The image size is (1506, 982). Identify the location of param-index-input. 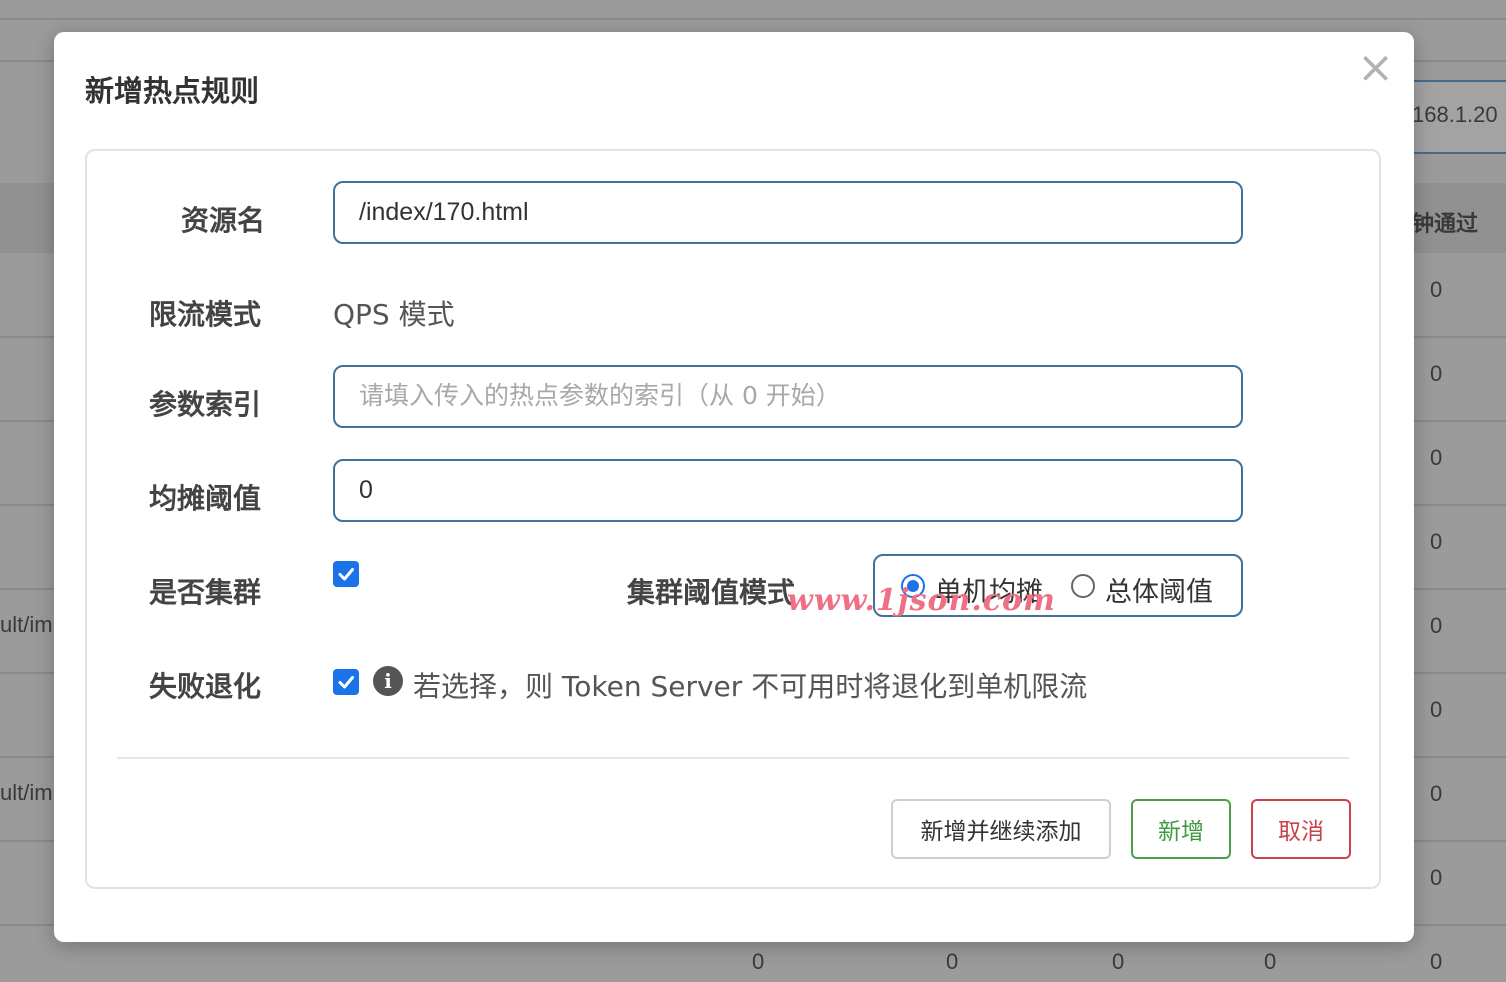
(788, 396).